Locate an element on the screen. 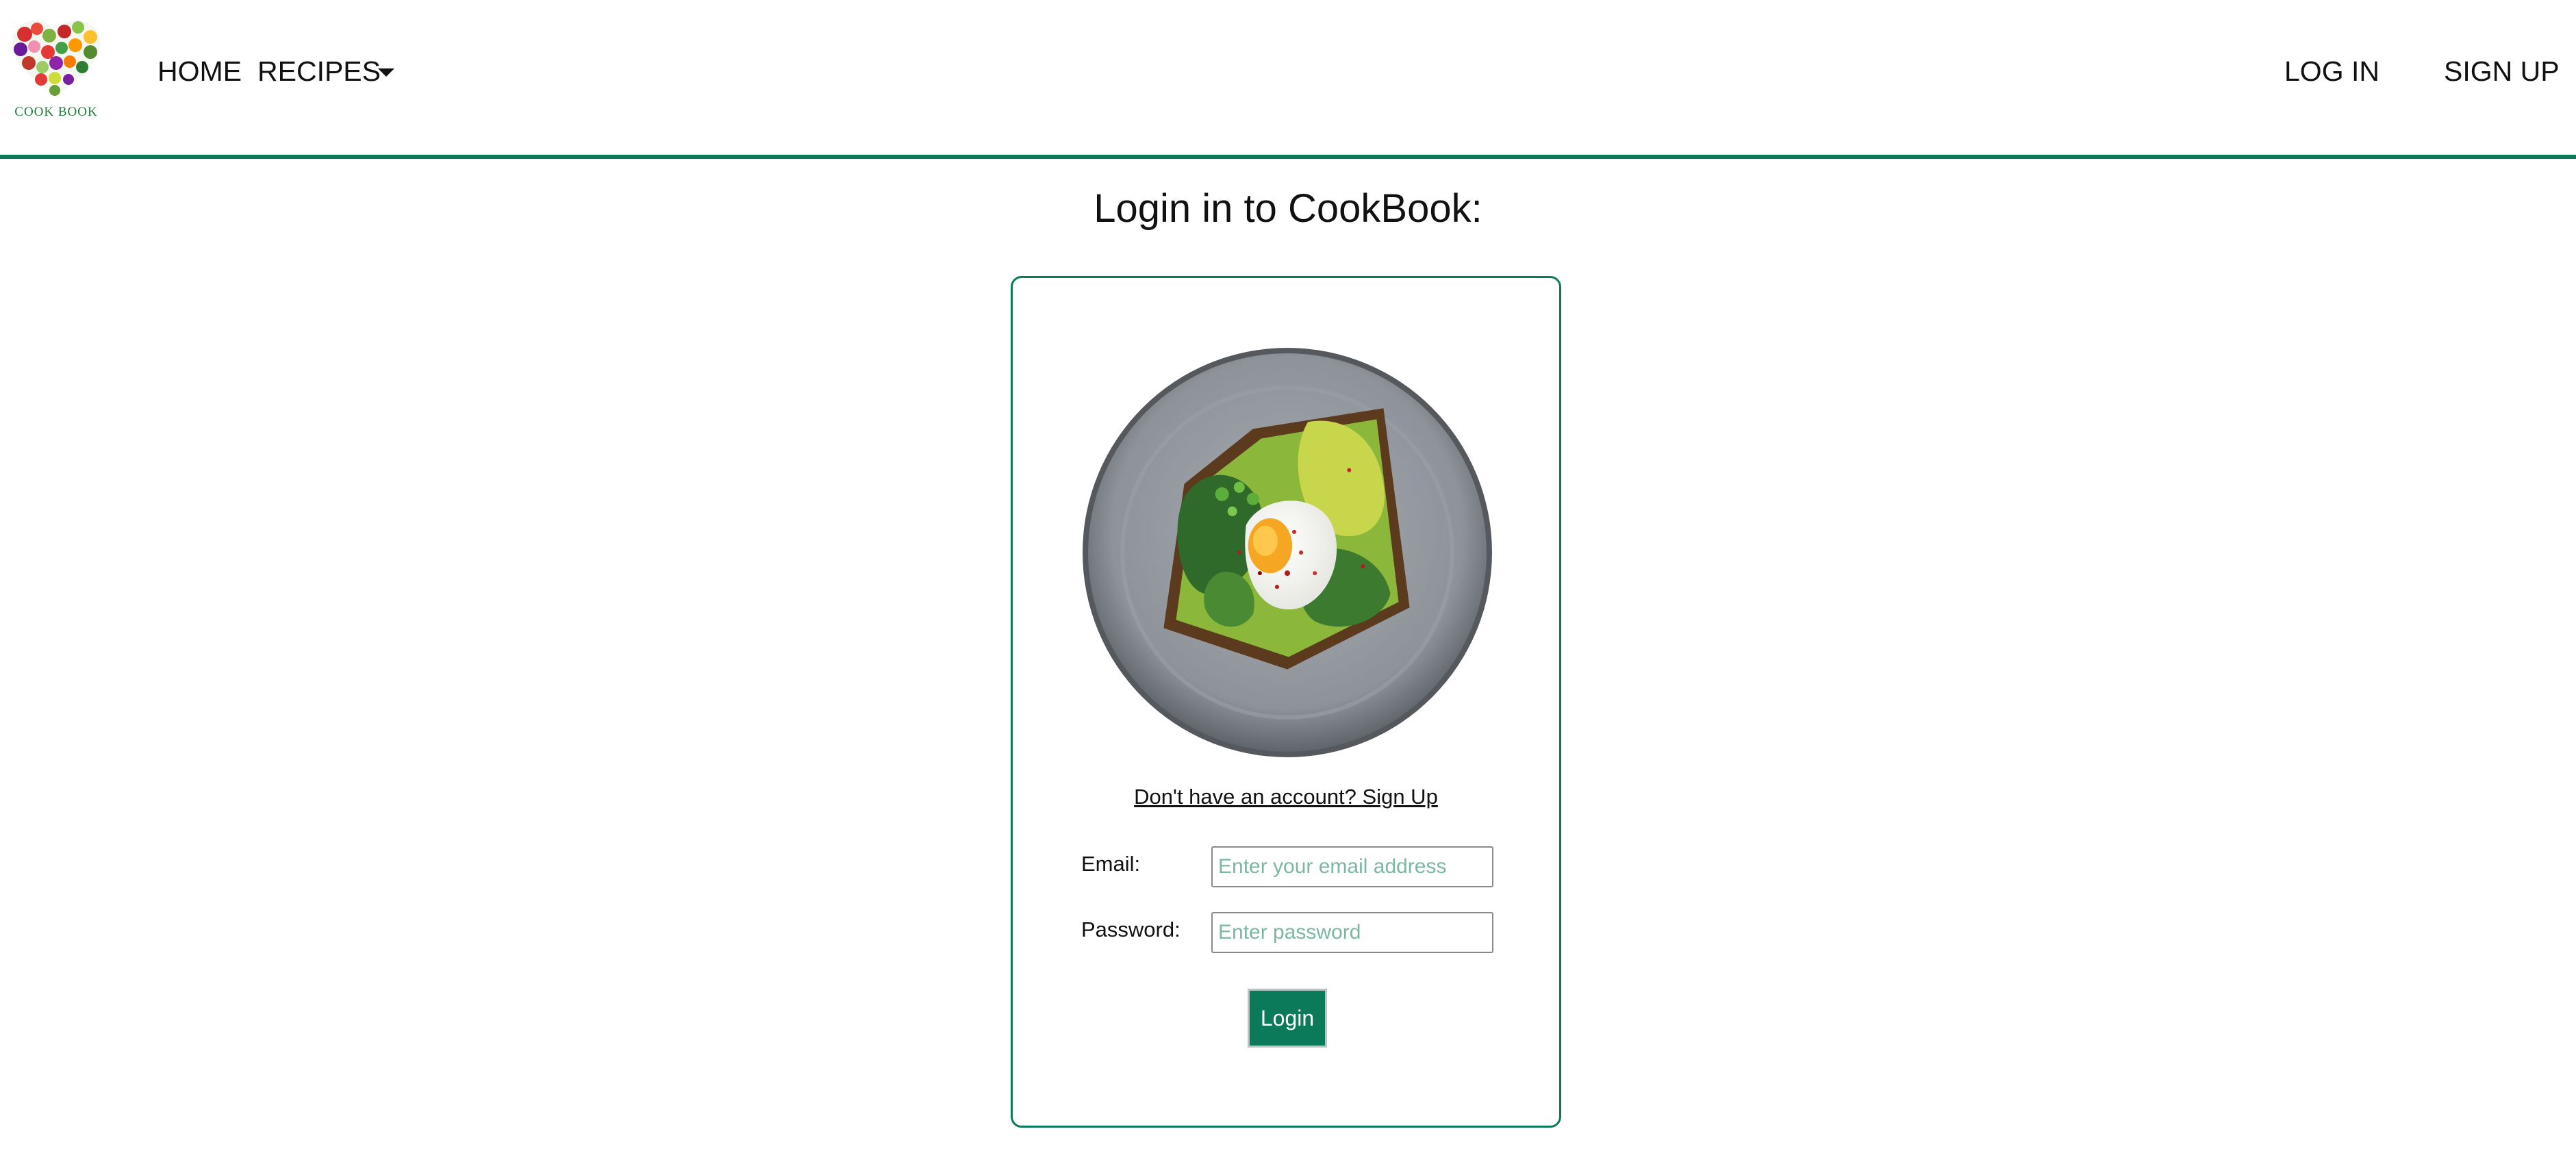 The height and width of the screenshot is (1153, 2576). signup-link: Don't have an account? Sign Up is located at coordinates (1286, 797).